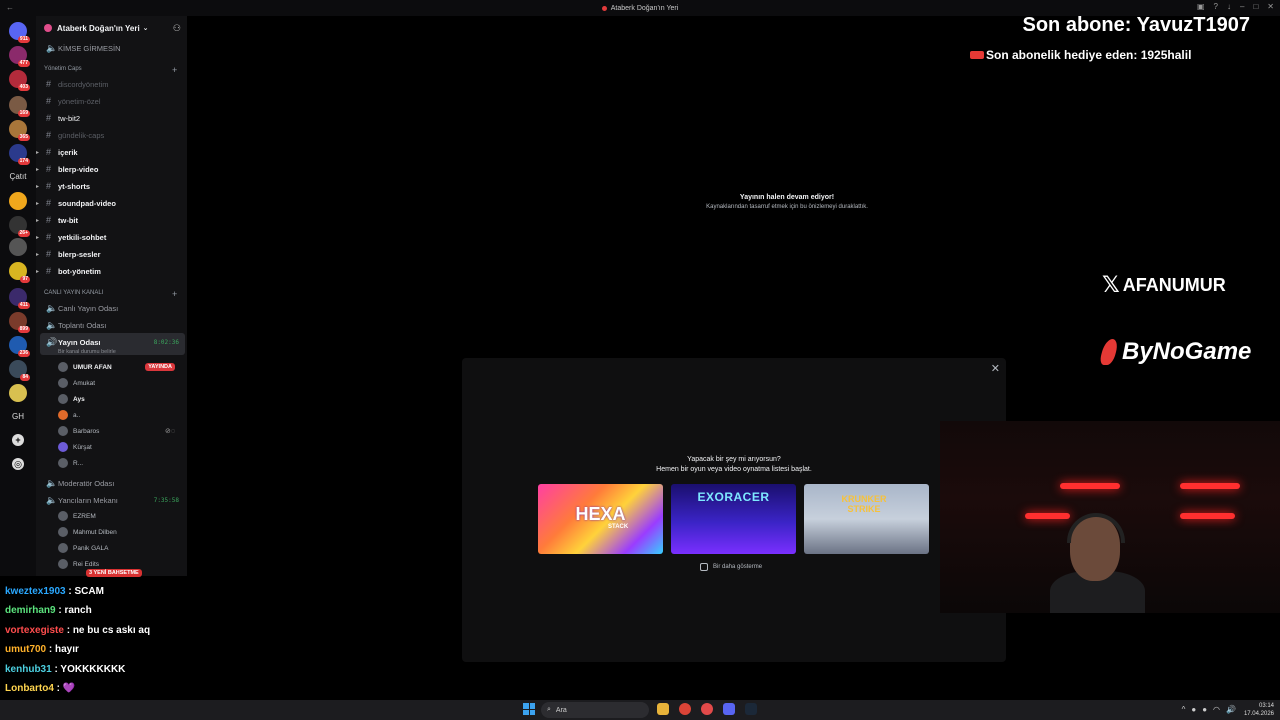 This screenshot has height=720, width=1280. Describe the element at coordinates (120, 532) in the screenshot. I see `voice-user: Mahmut Dilben` at that location.